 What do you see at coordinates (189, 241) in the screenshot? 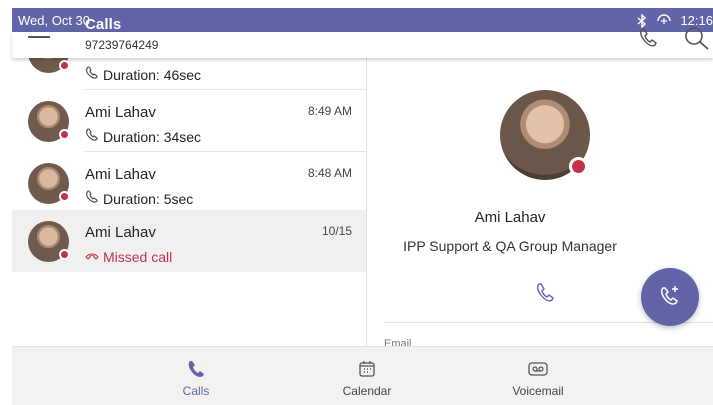
I see `list-item-selected: Ami Lahav 10/15 Missed call` at bounding box center [189, 241].